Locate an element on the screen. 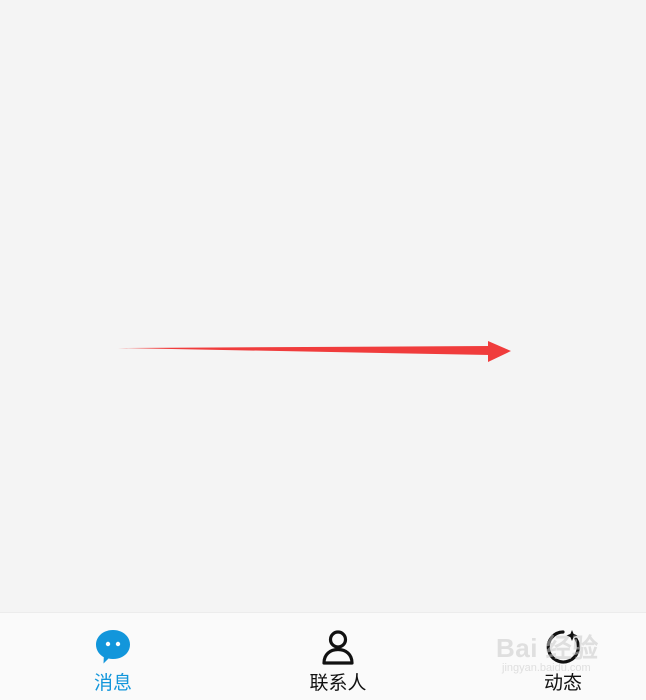 This screenshot has height=700, width=646. tab-feeds-label: 动态 is located at coordinates (562, 683).